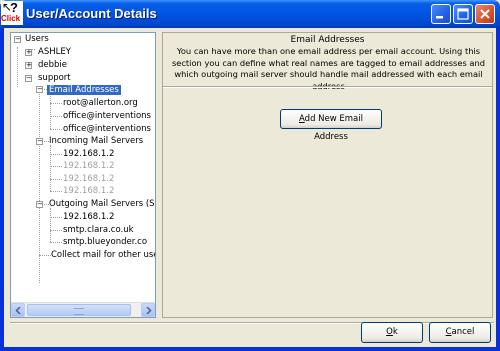 The width and height of the screenshot is (500, 351). Describe the element at coordinates (331, 125) in the screenshot. I see `add-new-email-address-button: Add New Email Address` at that location.